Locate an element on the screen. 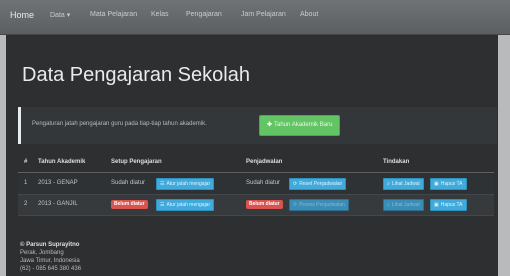  reset-penjadwalan-button: ⟳ Reset Penjadwalan is located at coordinates (318, 184).